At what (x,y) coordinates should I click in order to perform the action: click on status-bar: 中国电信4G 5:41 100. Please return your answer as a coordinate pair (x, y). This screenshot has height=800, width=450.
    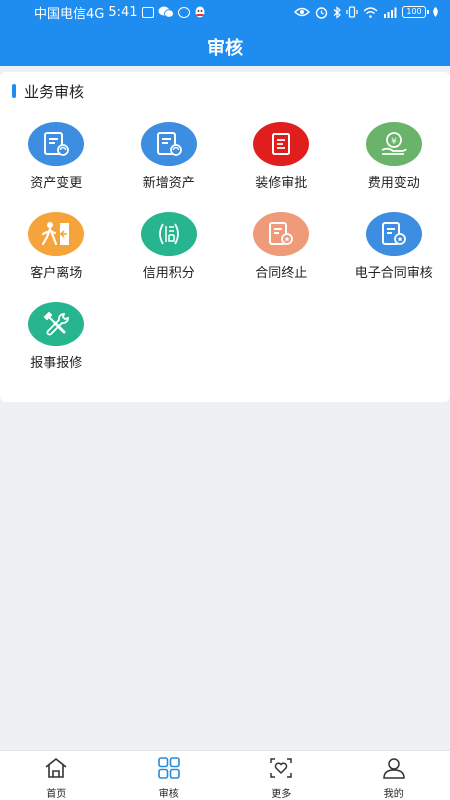
    Looking at the image, I should click on (225, 12).